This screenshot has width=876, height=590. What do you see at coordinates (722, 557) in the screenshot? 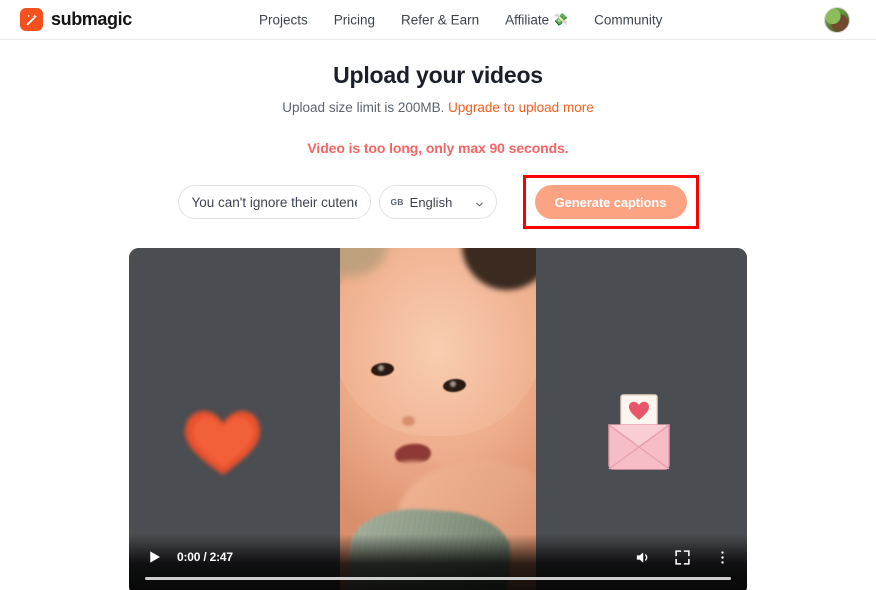
I see `kebab-menu-icon` at bounding box center [722, 557].